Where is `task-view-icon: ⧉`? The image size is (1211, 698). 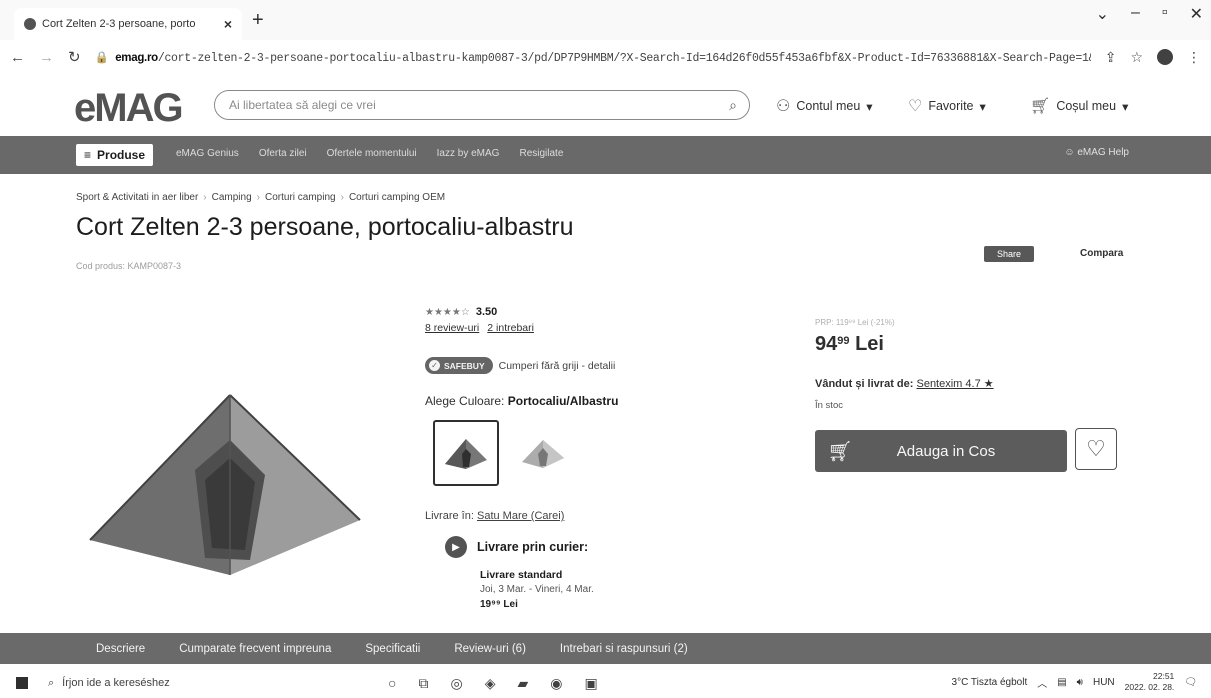
task-view-icon: ⧉ is located at coordinates (423, 683).